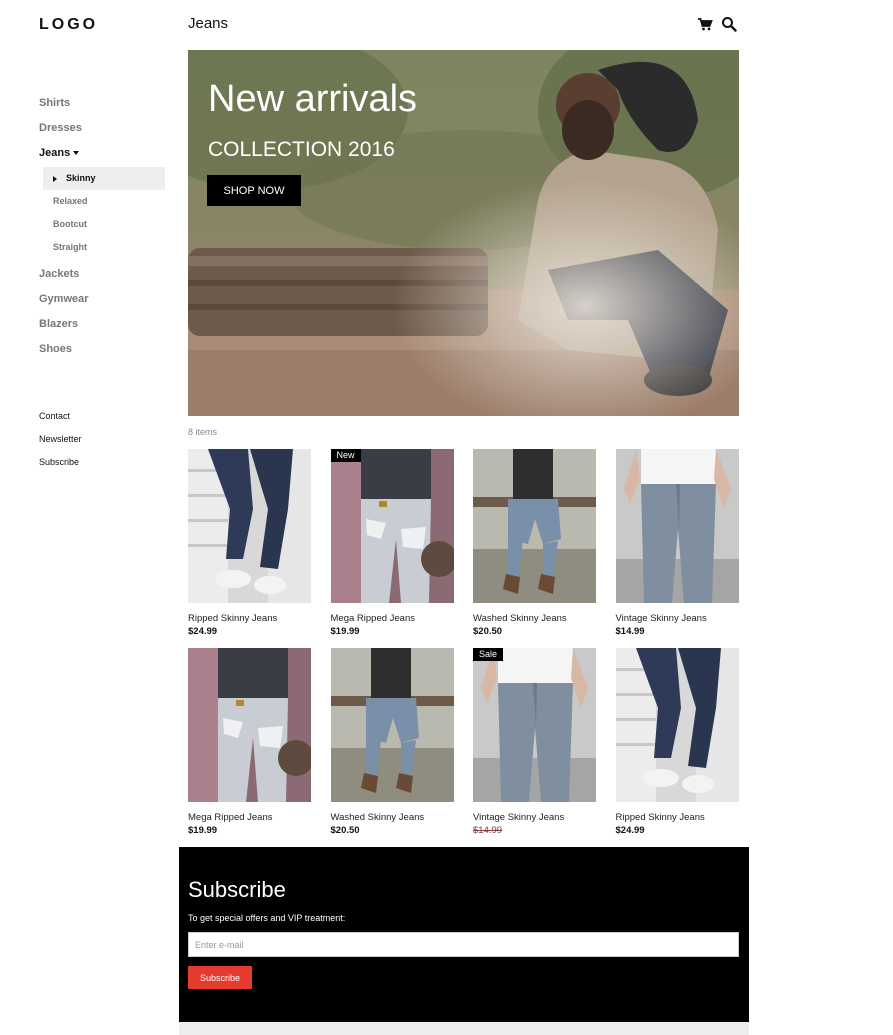 This screenshot has height=1035, width=893. Describe the element at coordinates (705, 24) in the screenshot. I see `cart-icon` at that location.